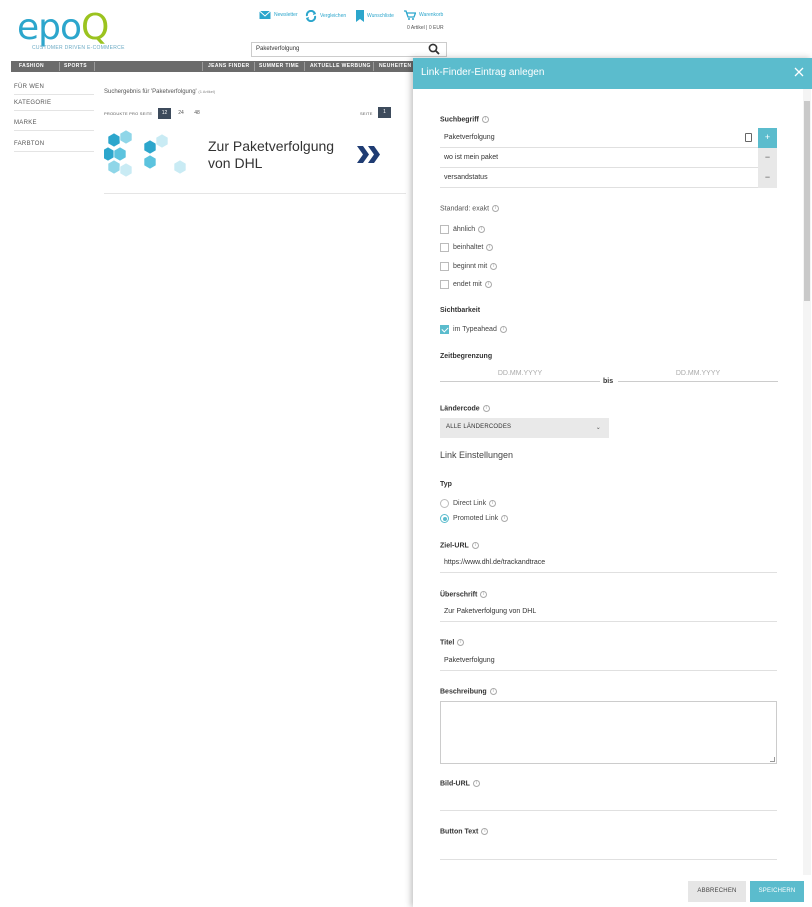 This screenshot has width=812, height=907. Describe the element at coordinates (31, 66) in the screenshot. I see `nav-fashion: FASHION` at that location.